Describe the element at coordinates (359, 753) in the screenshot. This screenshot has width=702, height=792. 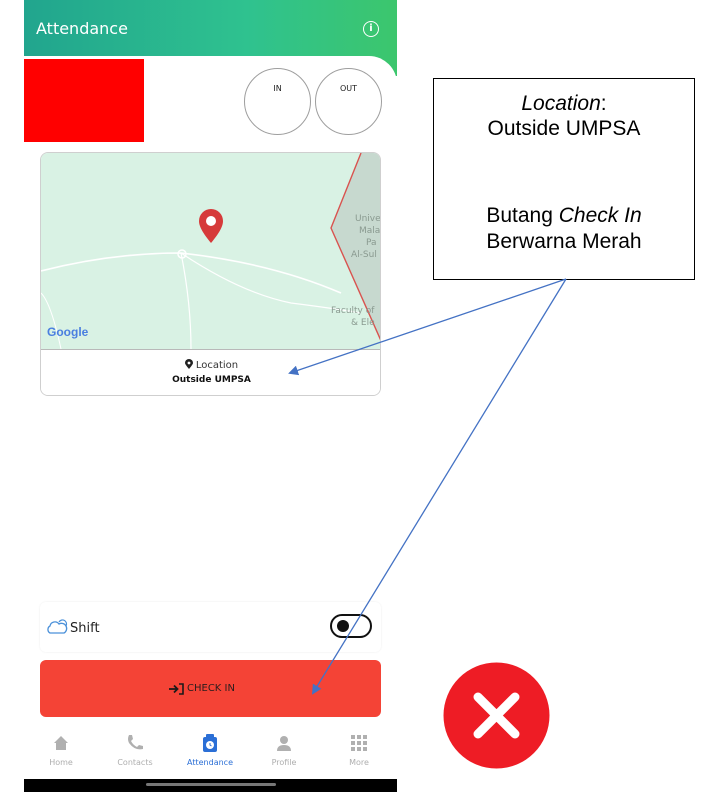
I see `nav-item-more: More` at that location.